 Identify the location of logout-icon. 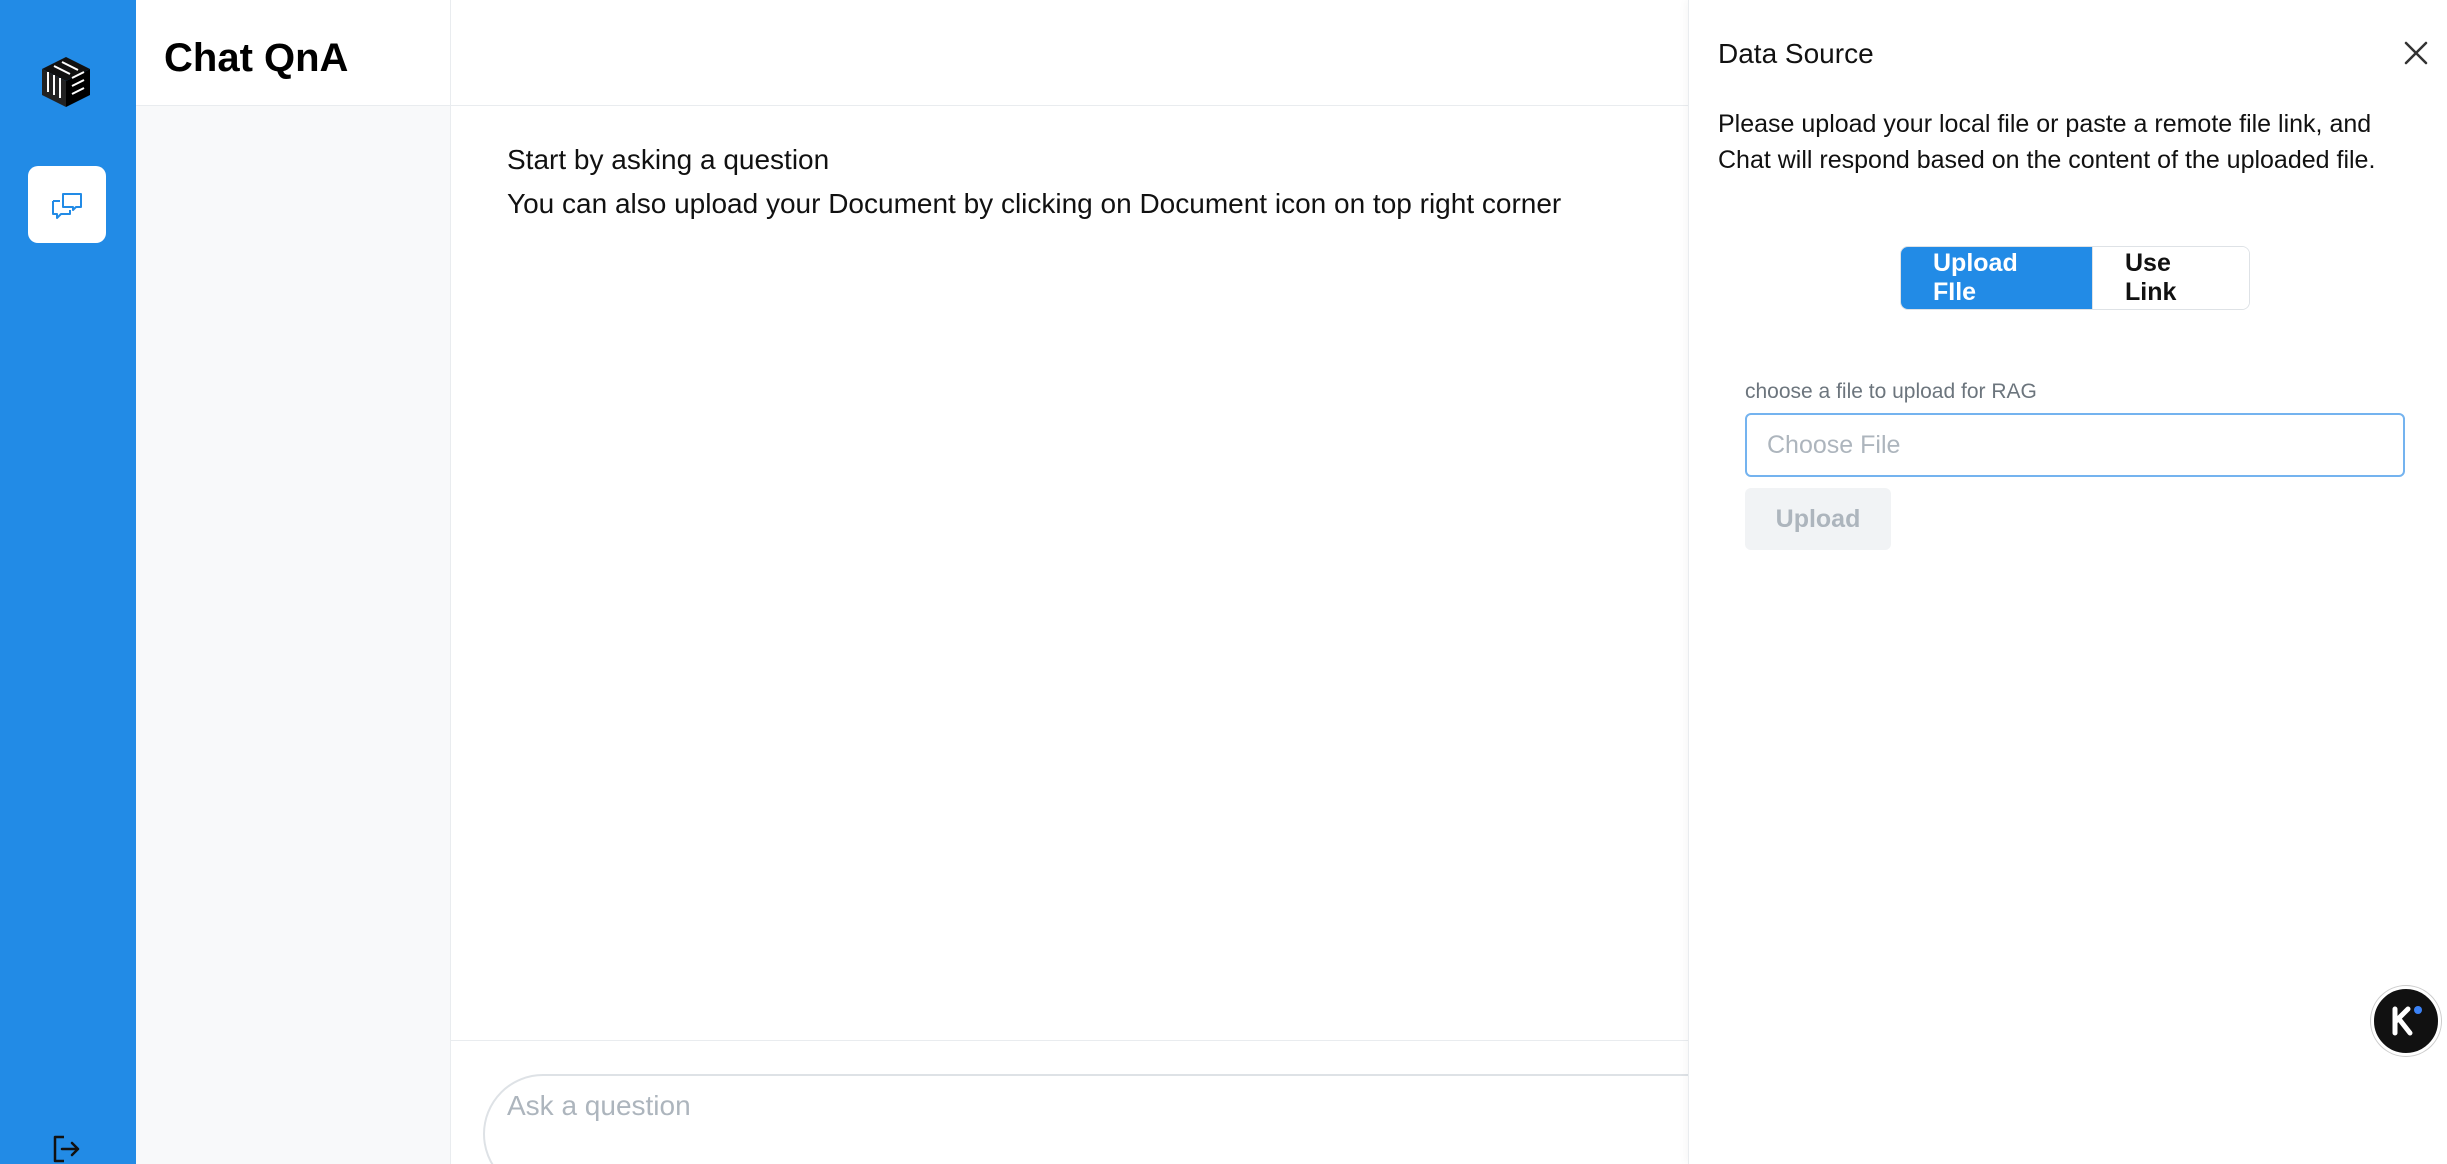
(66, 1149).